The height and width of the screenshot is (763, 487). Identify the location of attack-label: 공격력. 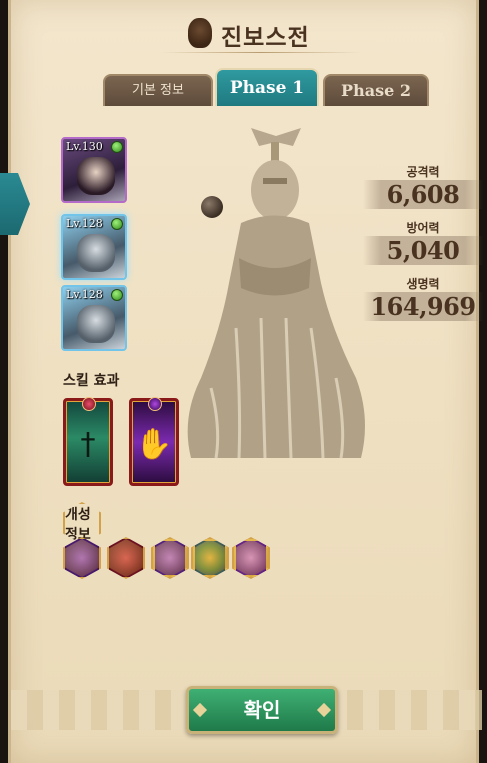
(423, 172).